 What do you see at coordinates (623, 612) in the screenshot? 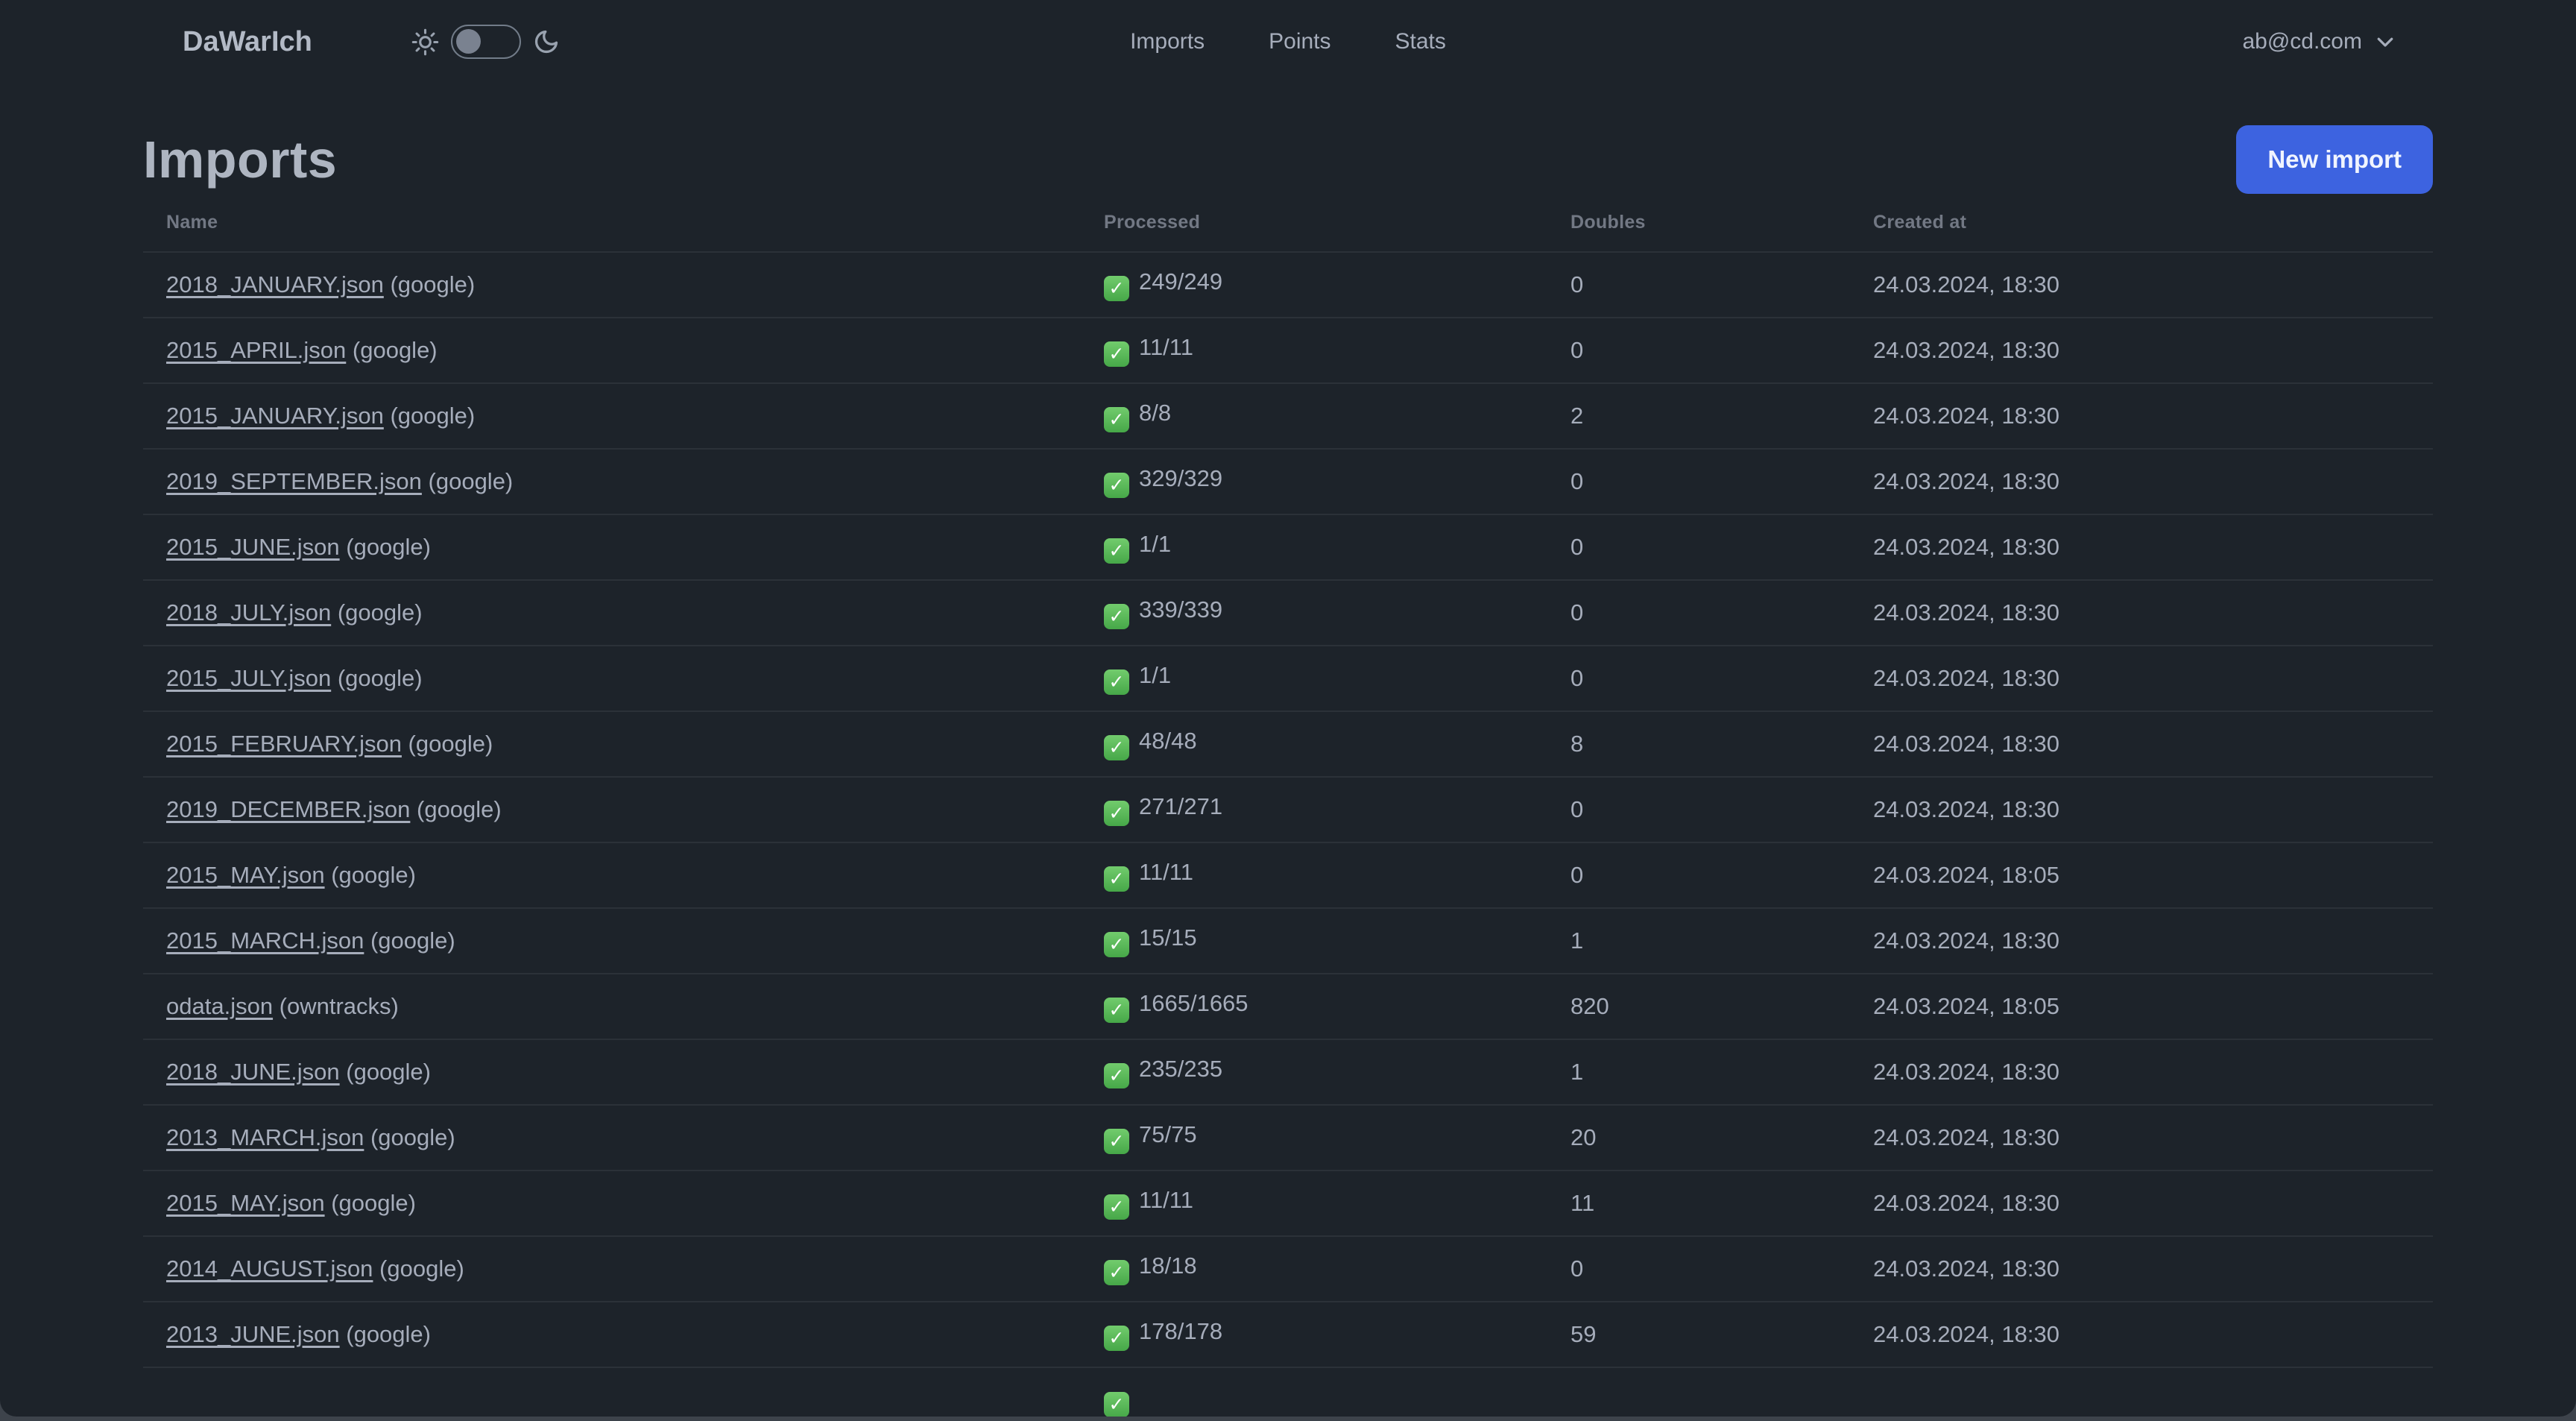
I see `cell-name: 2018_JULY.json (google)` at bounding box center [623, 612].